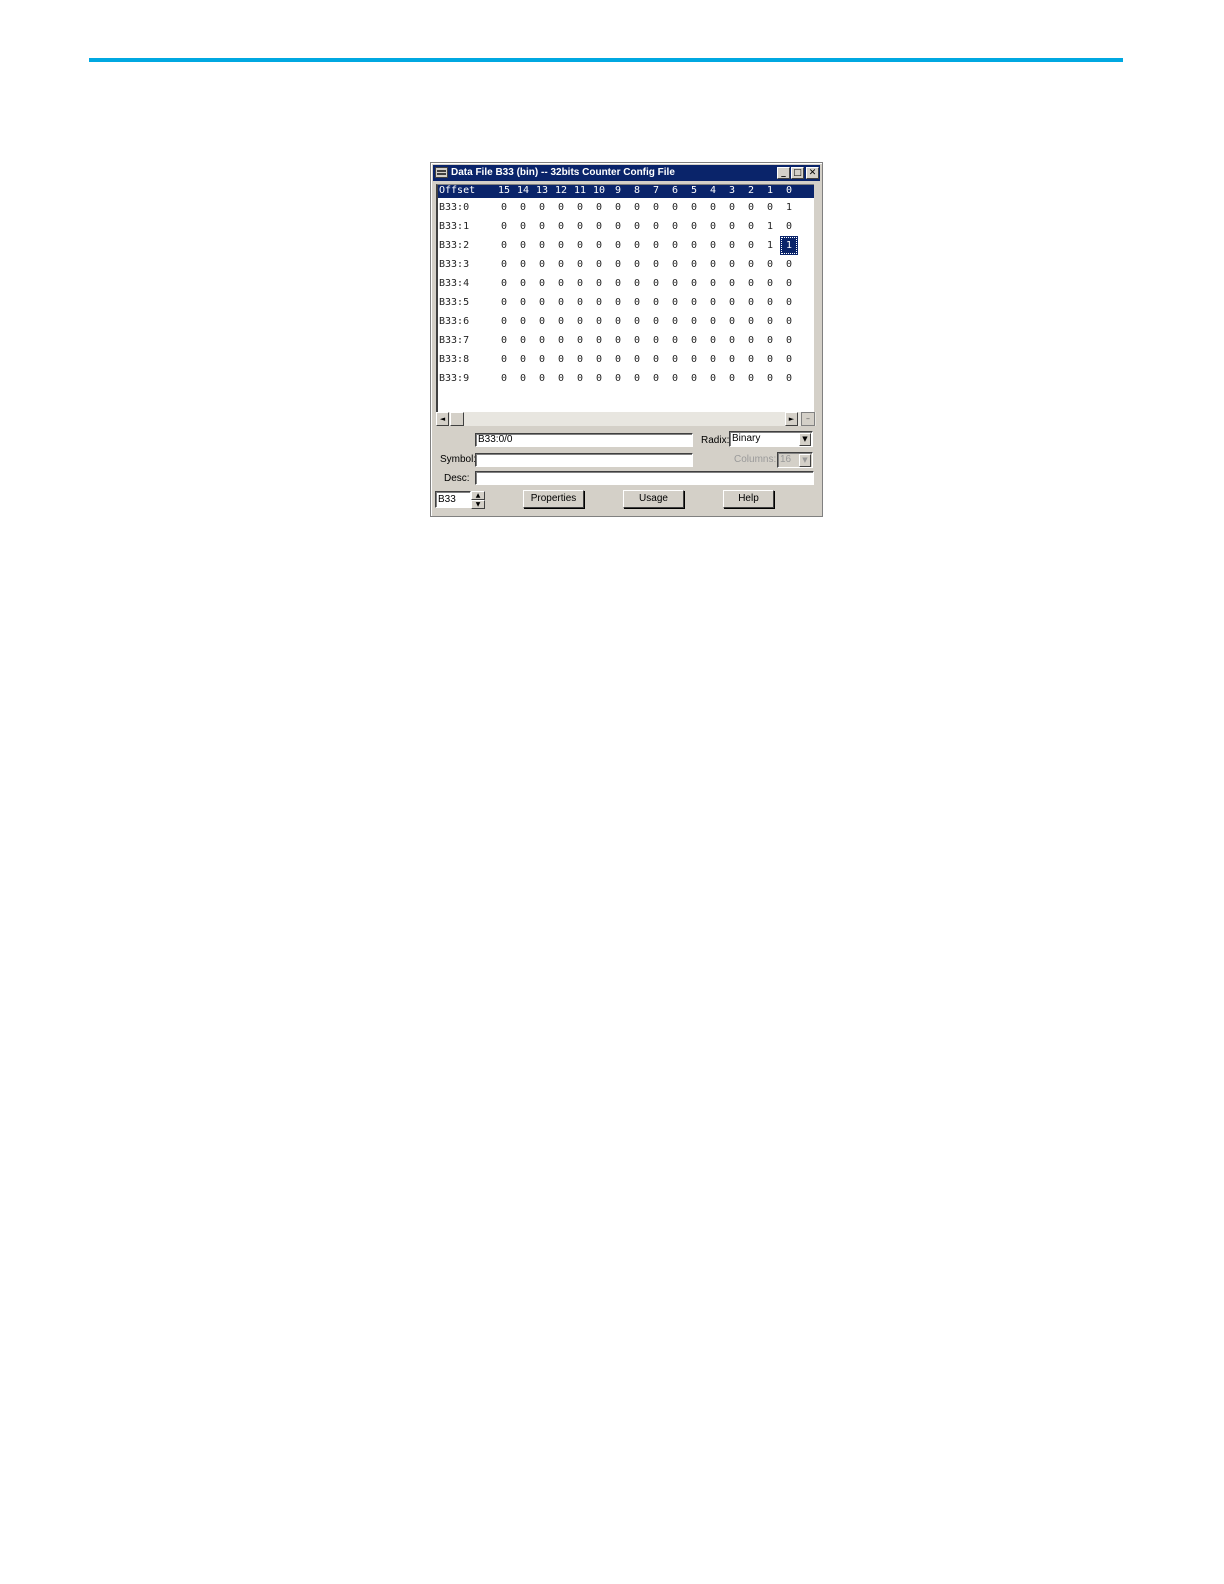  Describe the element at coordinates (453, 499) in the screenshot. I see `file-number-input: B33` at that location.